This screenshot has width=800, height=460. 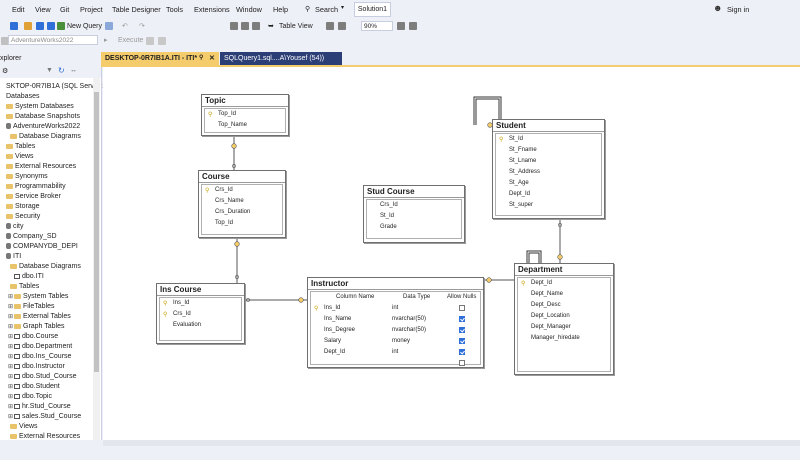 I want to click on label-icon, so click(x=330, y=26).